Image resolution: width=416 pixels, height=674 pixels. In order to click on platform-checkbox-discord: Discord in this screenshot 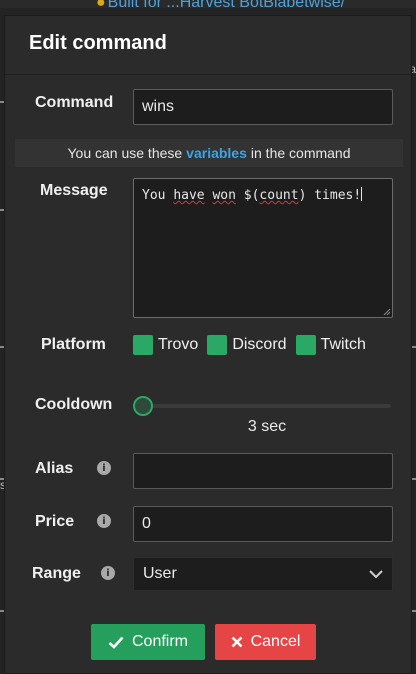, I will do `click(247, 345)`.